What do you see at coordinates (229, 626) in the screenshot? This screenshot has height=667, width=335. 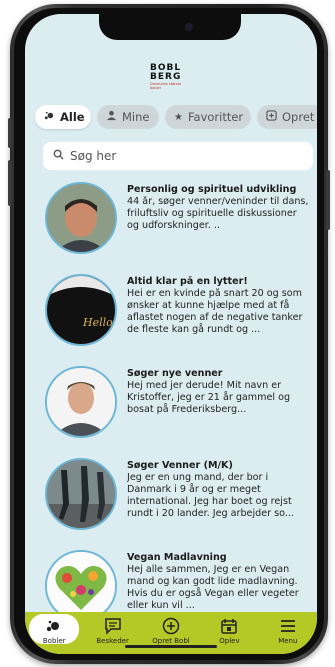 I see `calendar-icon` at bounding box center [229, 626].